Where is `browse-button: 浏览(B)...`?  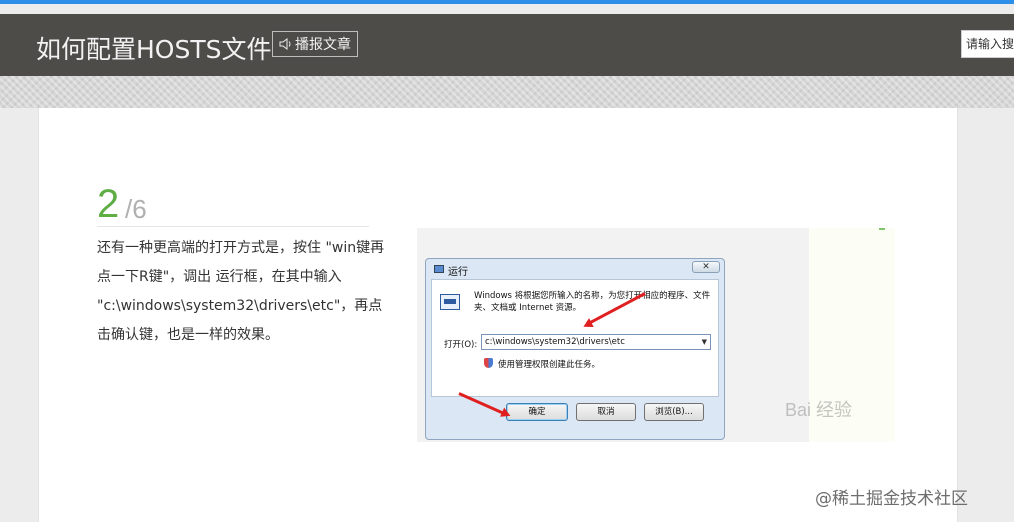 browse-button: 浏览(B)... is located at coordinates (674, 412).